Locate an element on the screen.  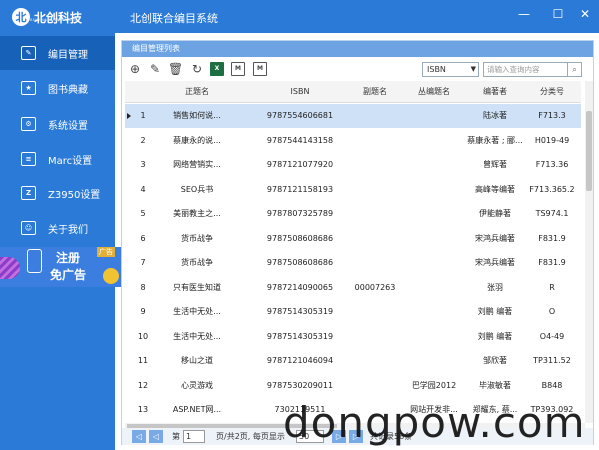
table-row: 2 蔡康永的说... 9787544143158 蔡康永著 ; 郦... H019-49 is located at coordinates (353, 141).